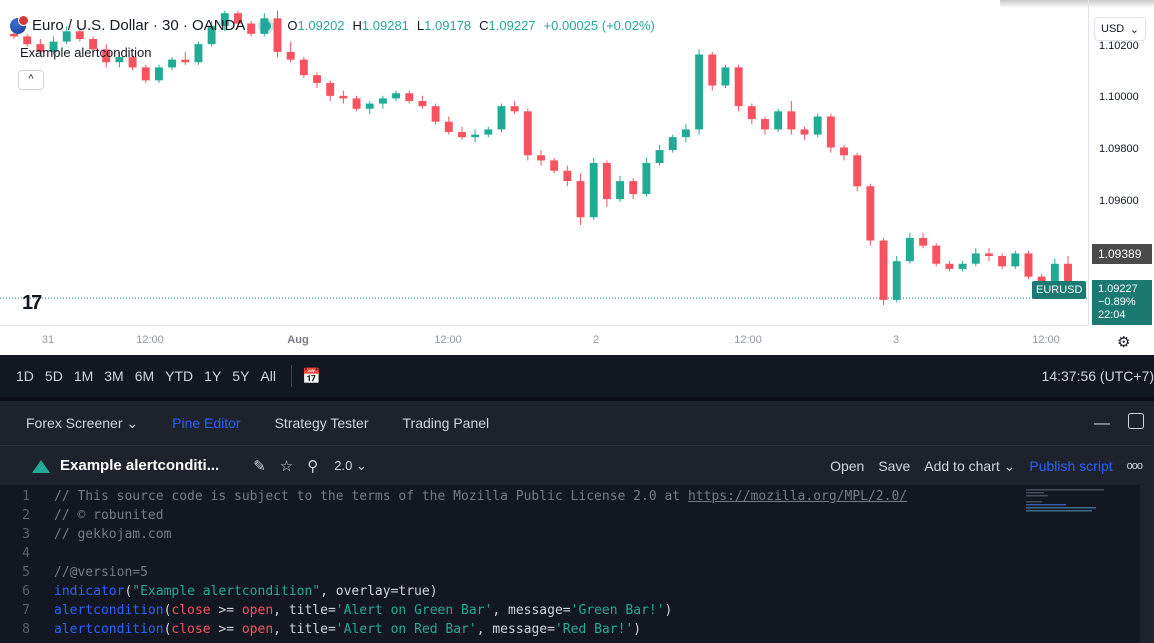  I want to click on symbol-title: Euro / U.S. Dollar · 30 · OANDA, so click(138, 25).